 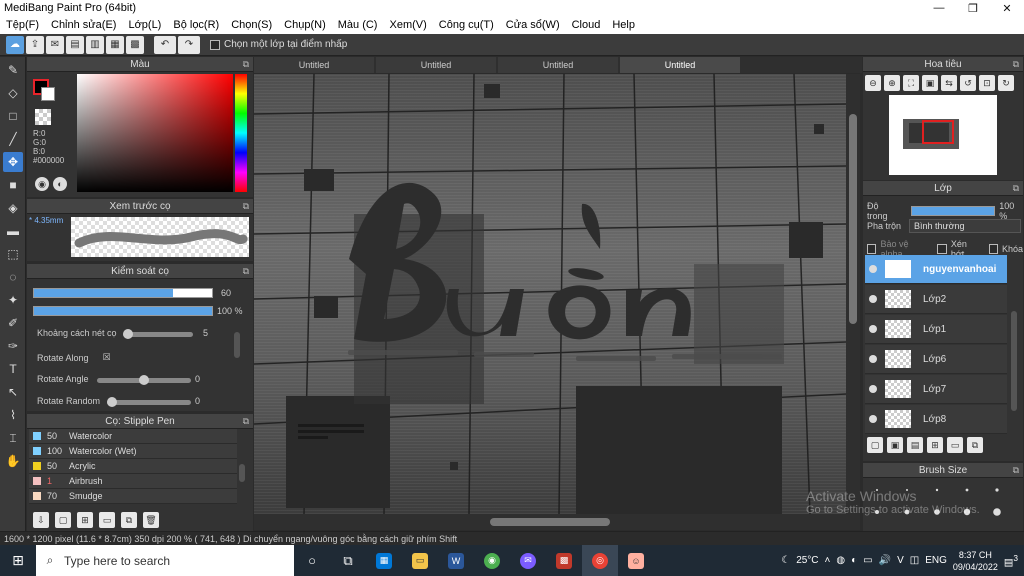 I want to click on brush-opacity-slider, so click(x=123, y=311).